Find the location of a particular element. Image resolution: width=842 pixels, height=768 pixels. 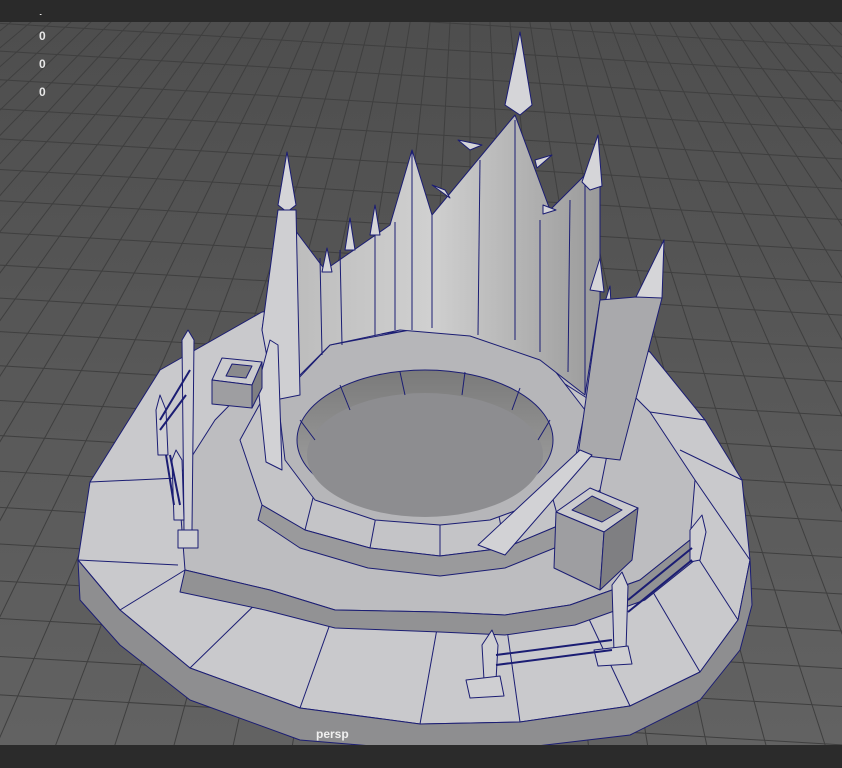

hud-readout: · 0 0 0 is located at coordinates (42, 60).